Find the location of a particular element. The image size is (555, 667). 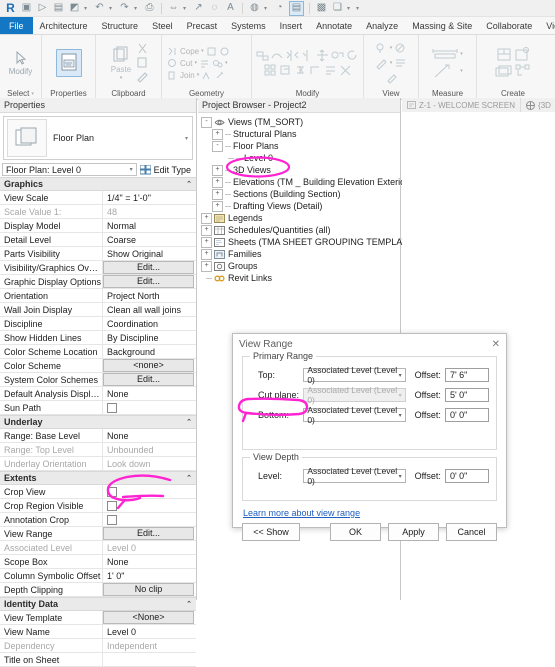

measure-between-references-icon is located at coordinates (445, 54).